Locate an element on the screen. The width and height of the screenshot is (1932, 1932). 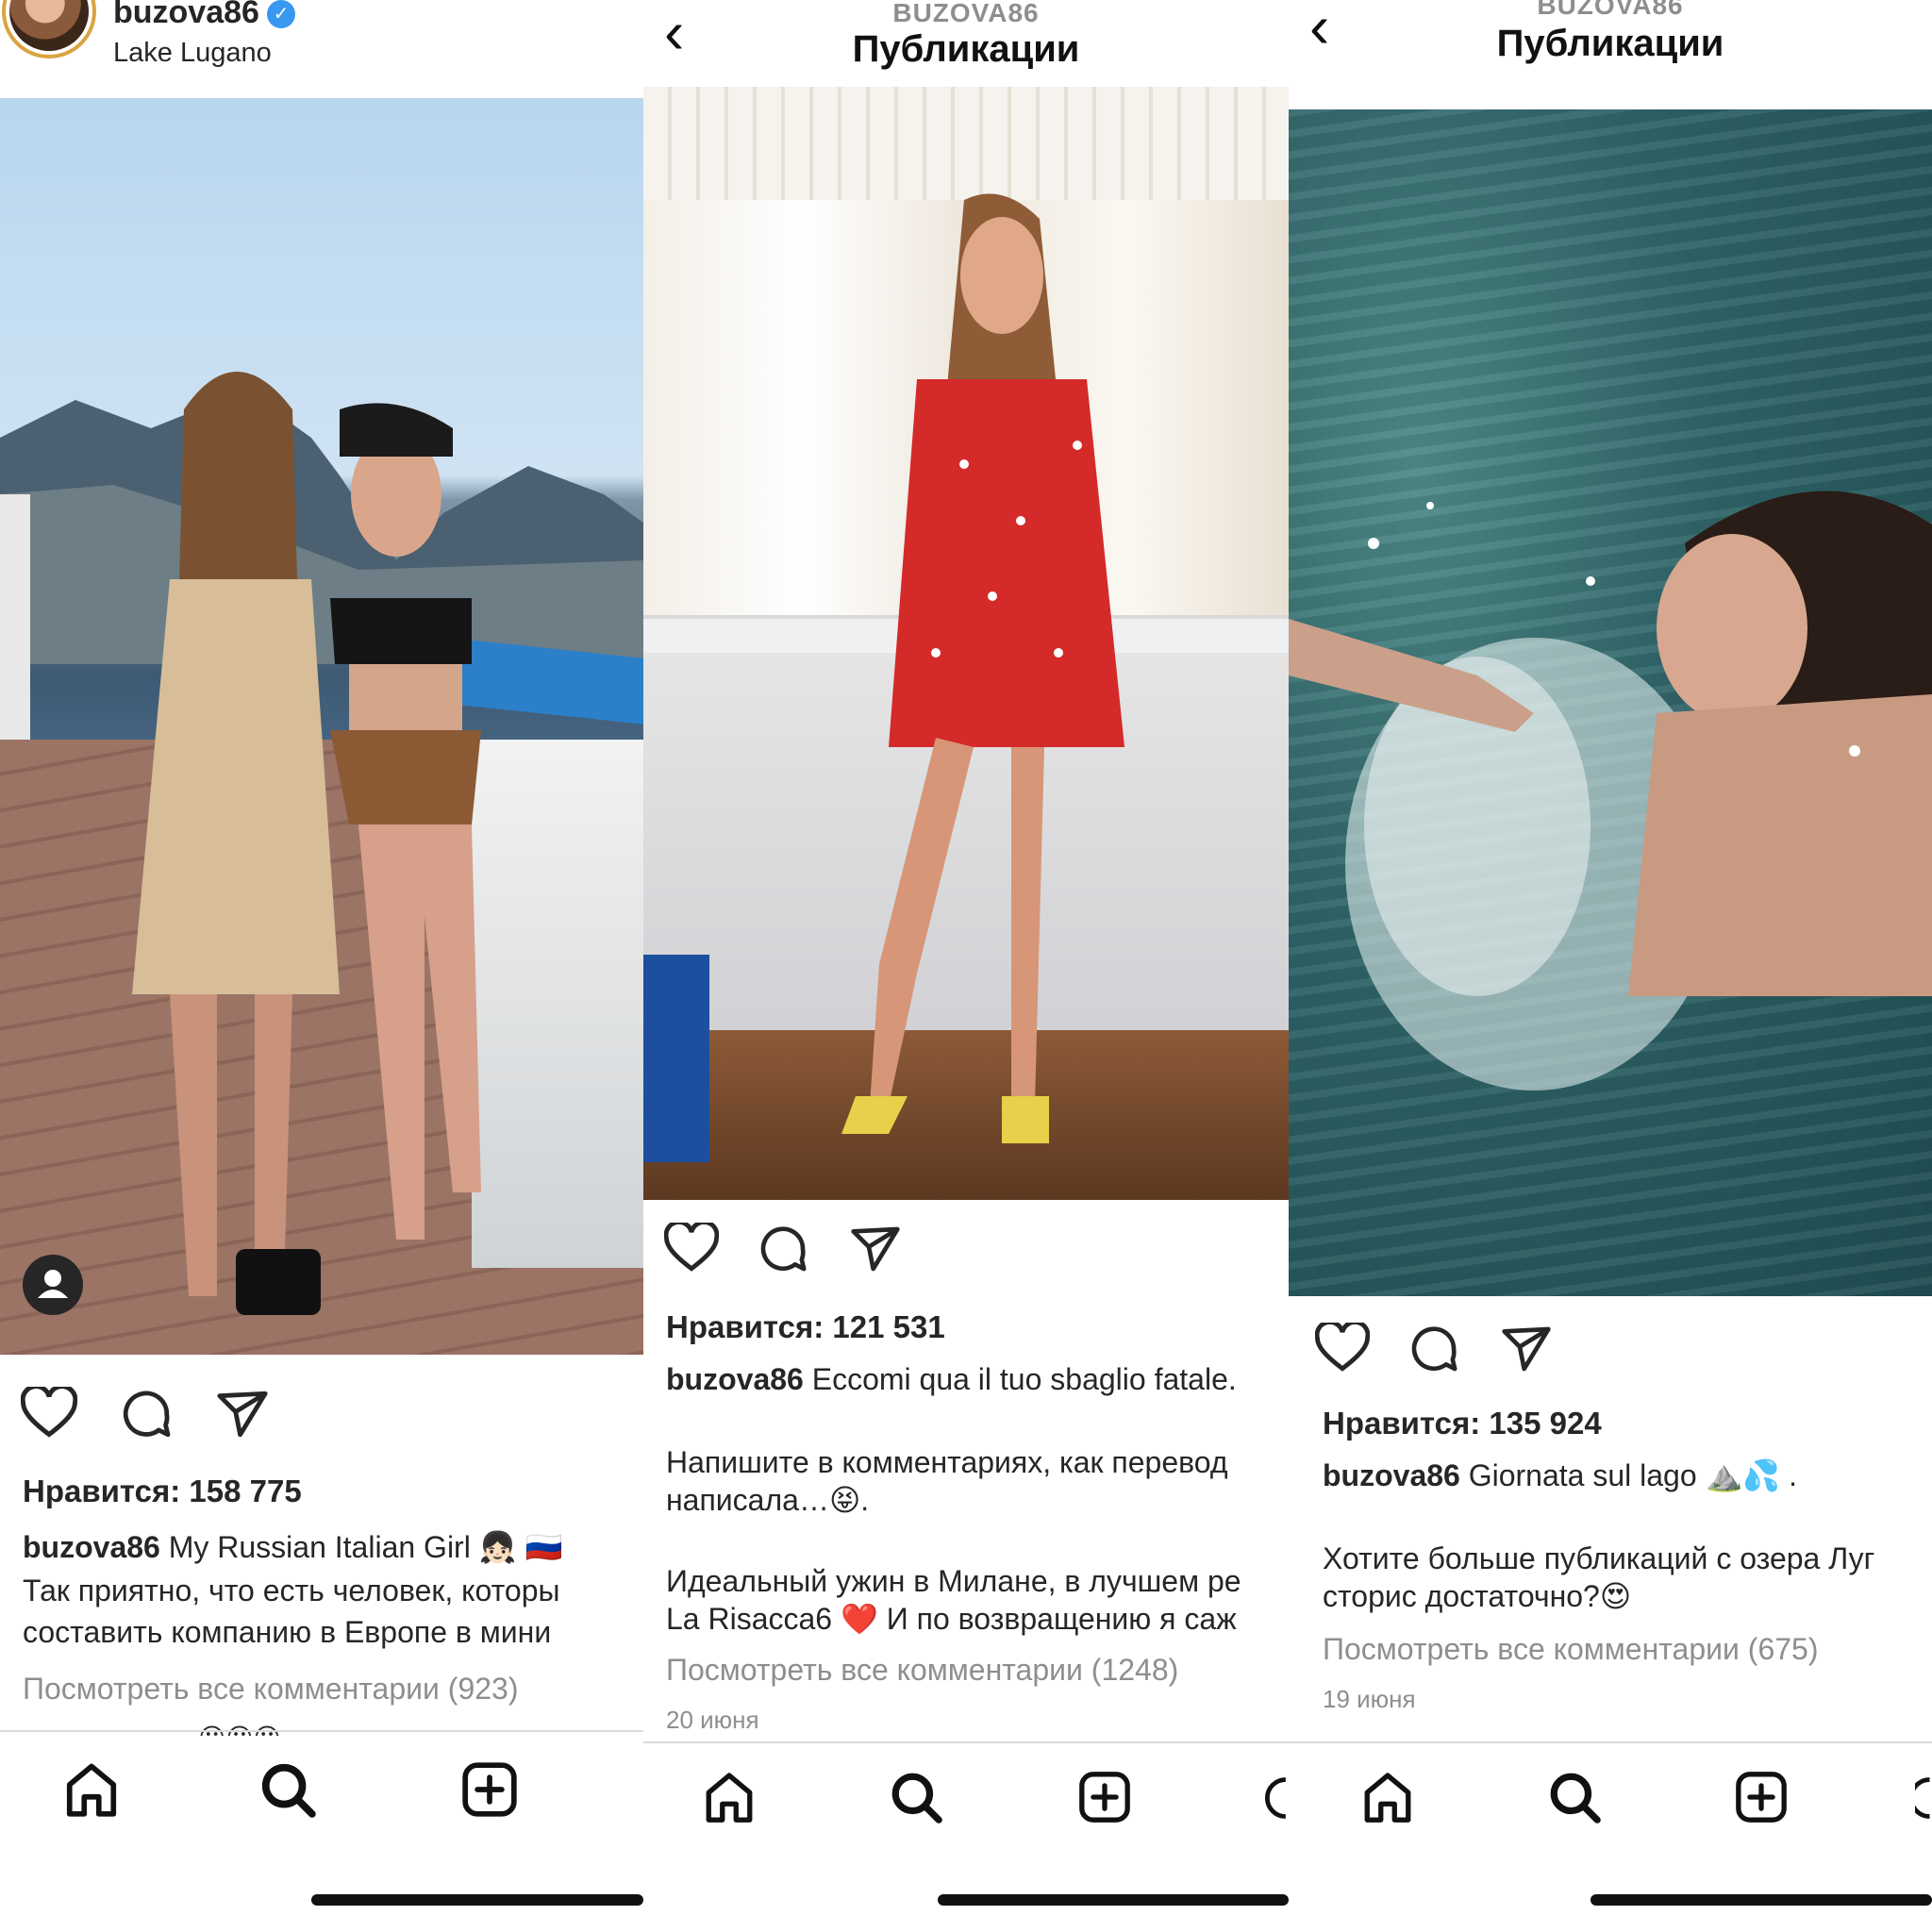
view-comments-link: Посмотреть все комментарии (675) is located at coordinates (1571, 1650).